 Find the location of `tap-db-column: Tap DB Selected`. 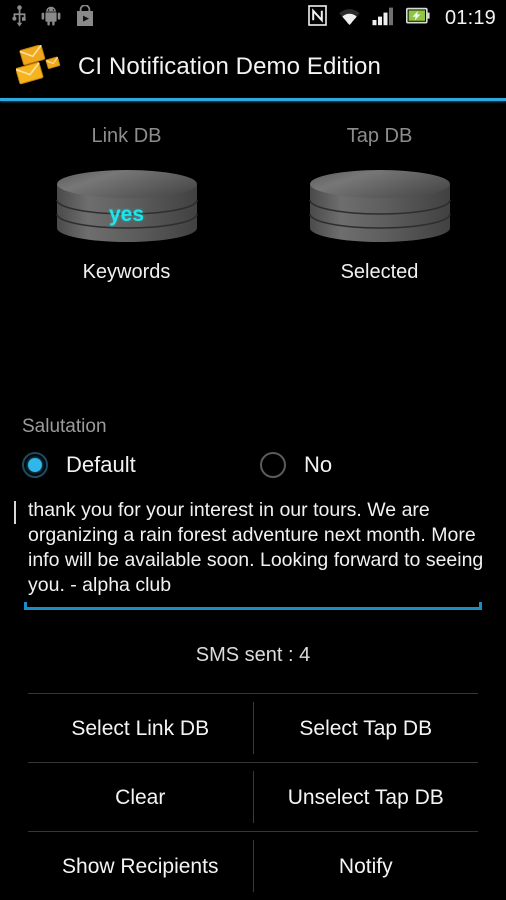

tap-db-column: Tap DB Selected is located at coordinates (379, 195).